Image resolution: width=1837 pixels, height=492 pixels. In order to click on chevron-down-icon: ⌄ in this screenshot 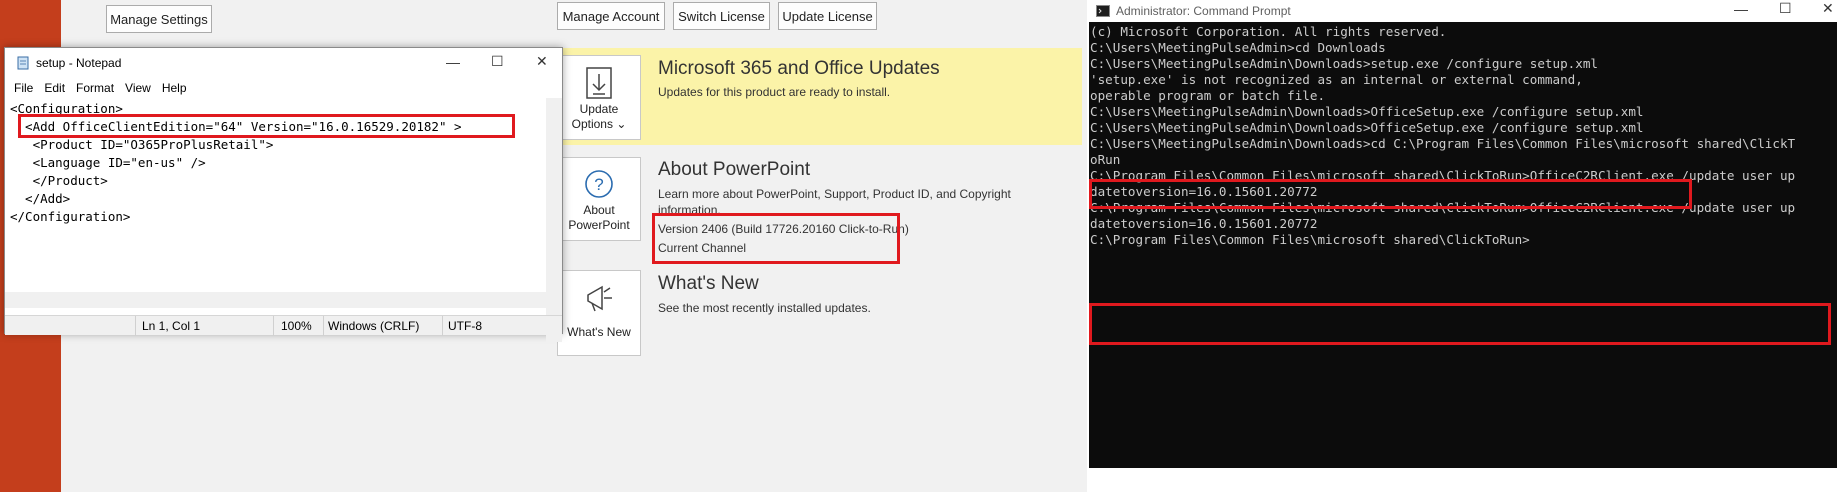, I will do `click(621, 124)`.